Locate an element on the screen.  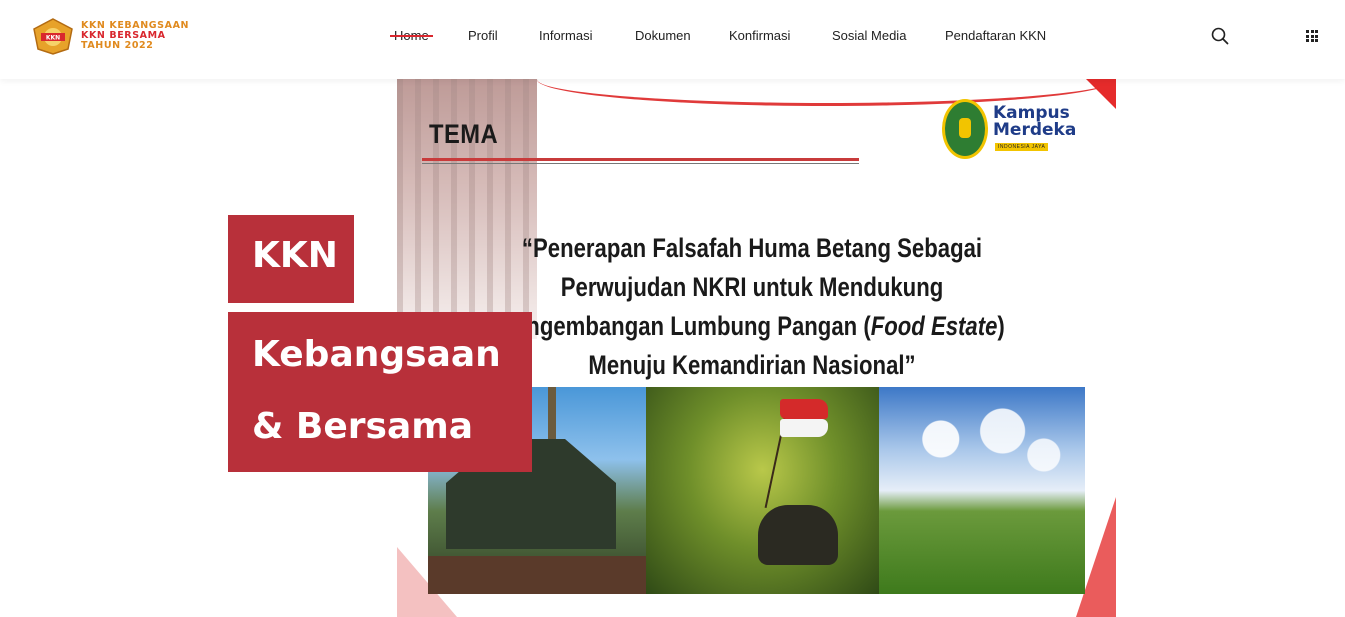
kampus-merdeka-wordmark: Kampus Merdeka is located at coordinates (1034, 122).